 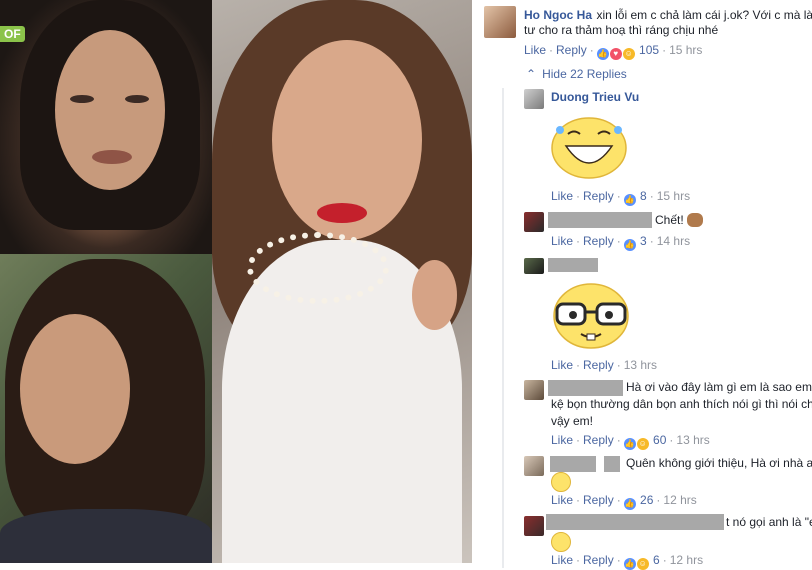 I want to click on reply-actions: Like · Reply · 👍 ☺ 6 · 12 hrs, so click(x=627, y=561).